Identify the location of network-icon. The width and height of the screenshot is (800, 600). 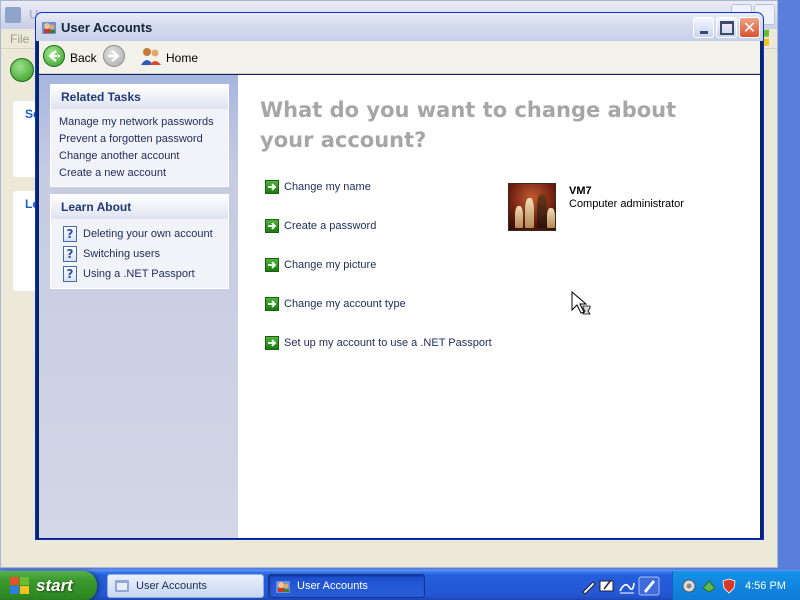
(709, 586).